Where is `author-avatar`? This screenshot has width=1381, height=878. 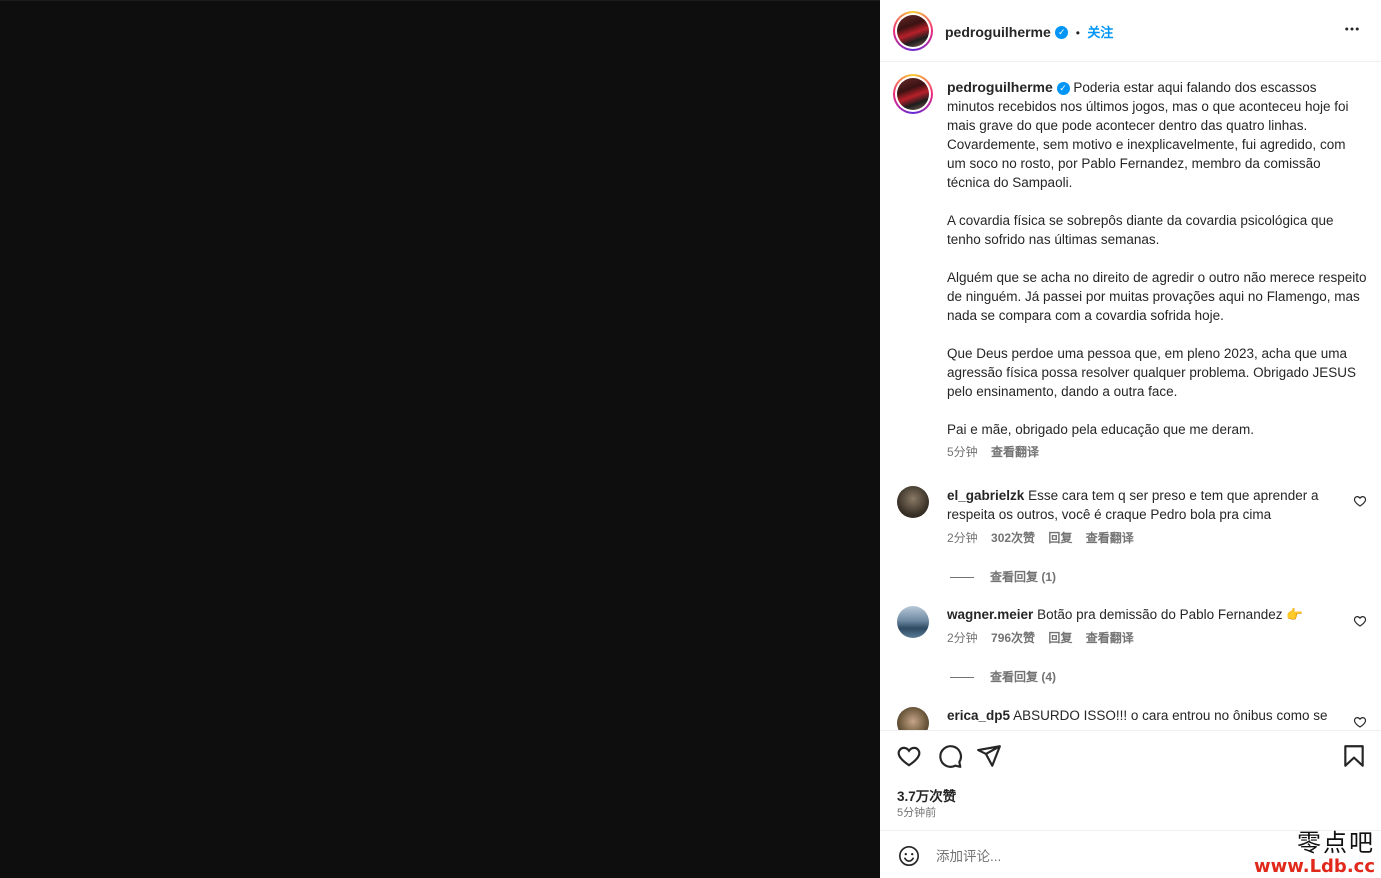 author-avatar is located at coordinates (913, 31).